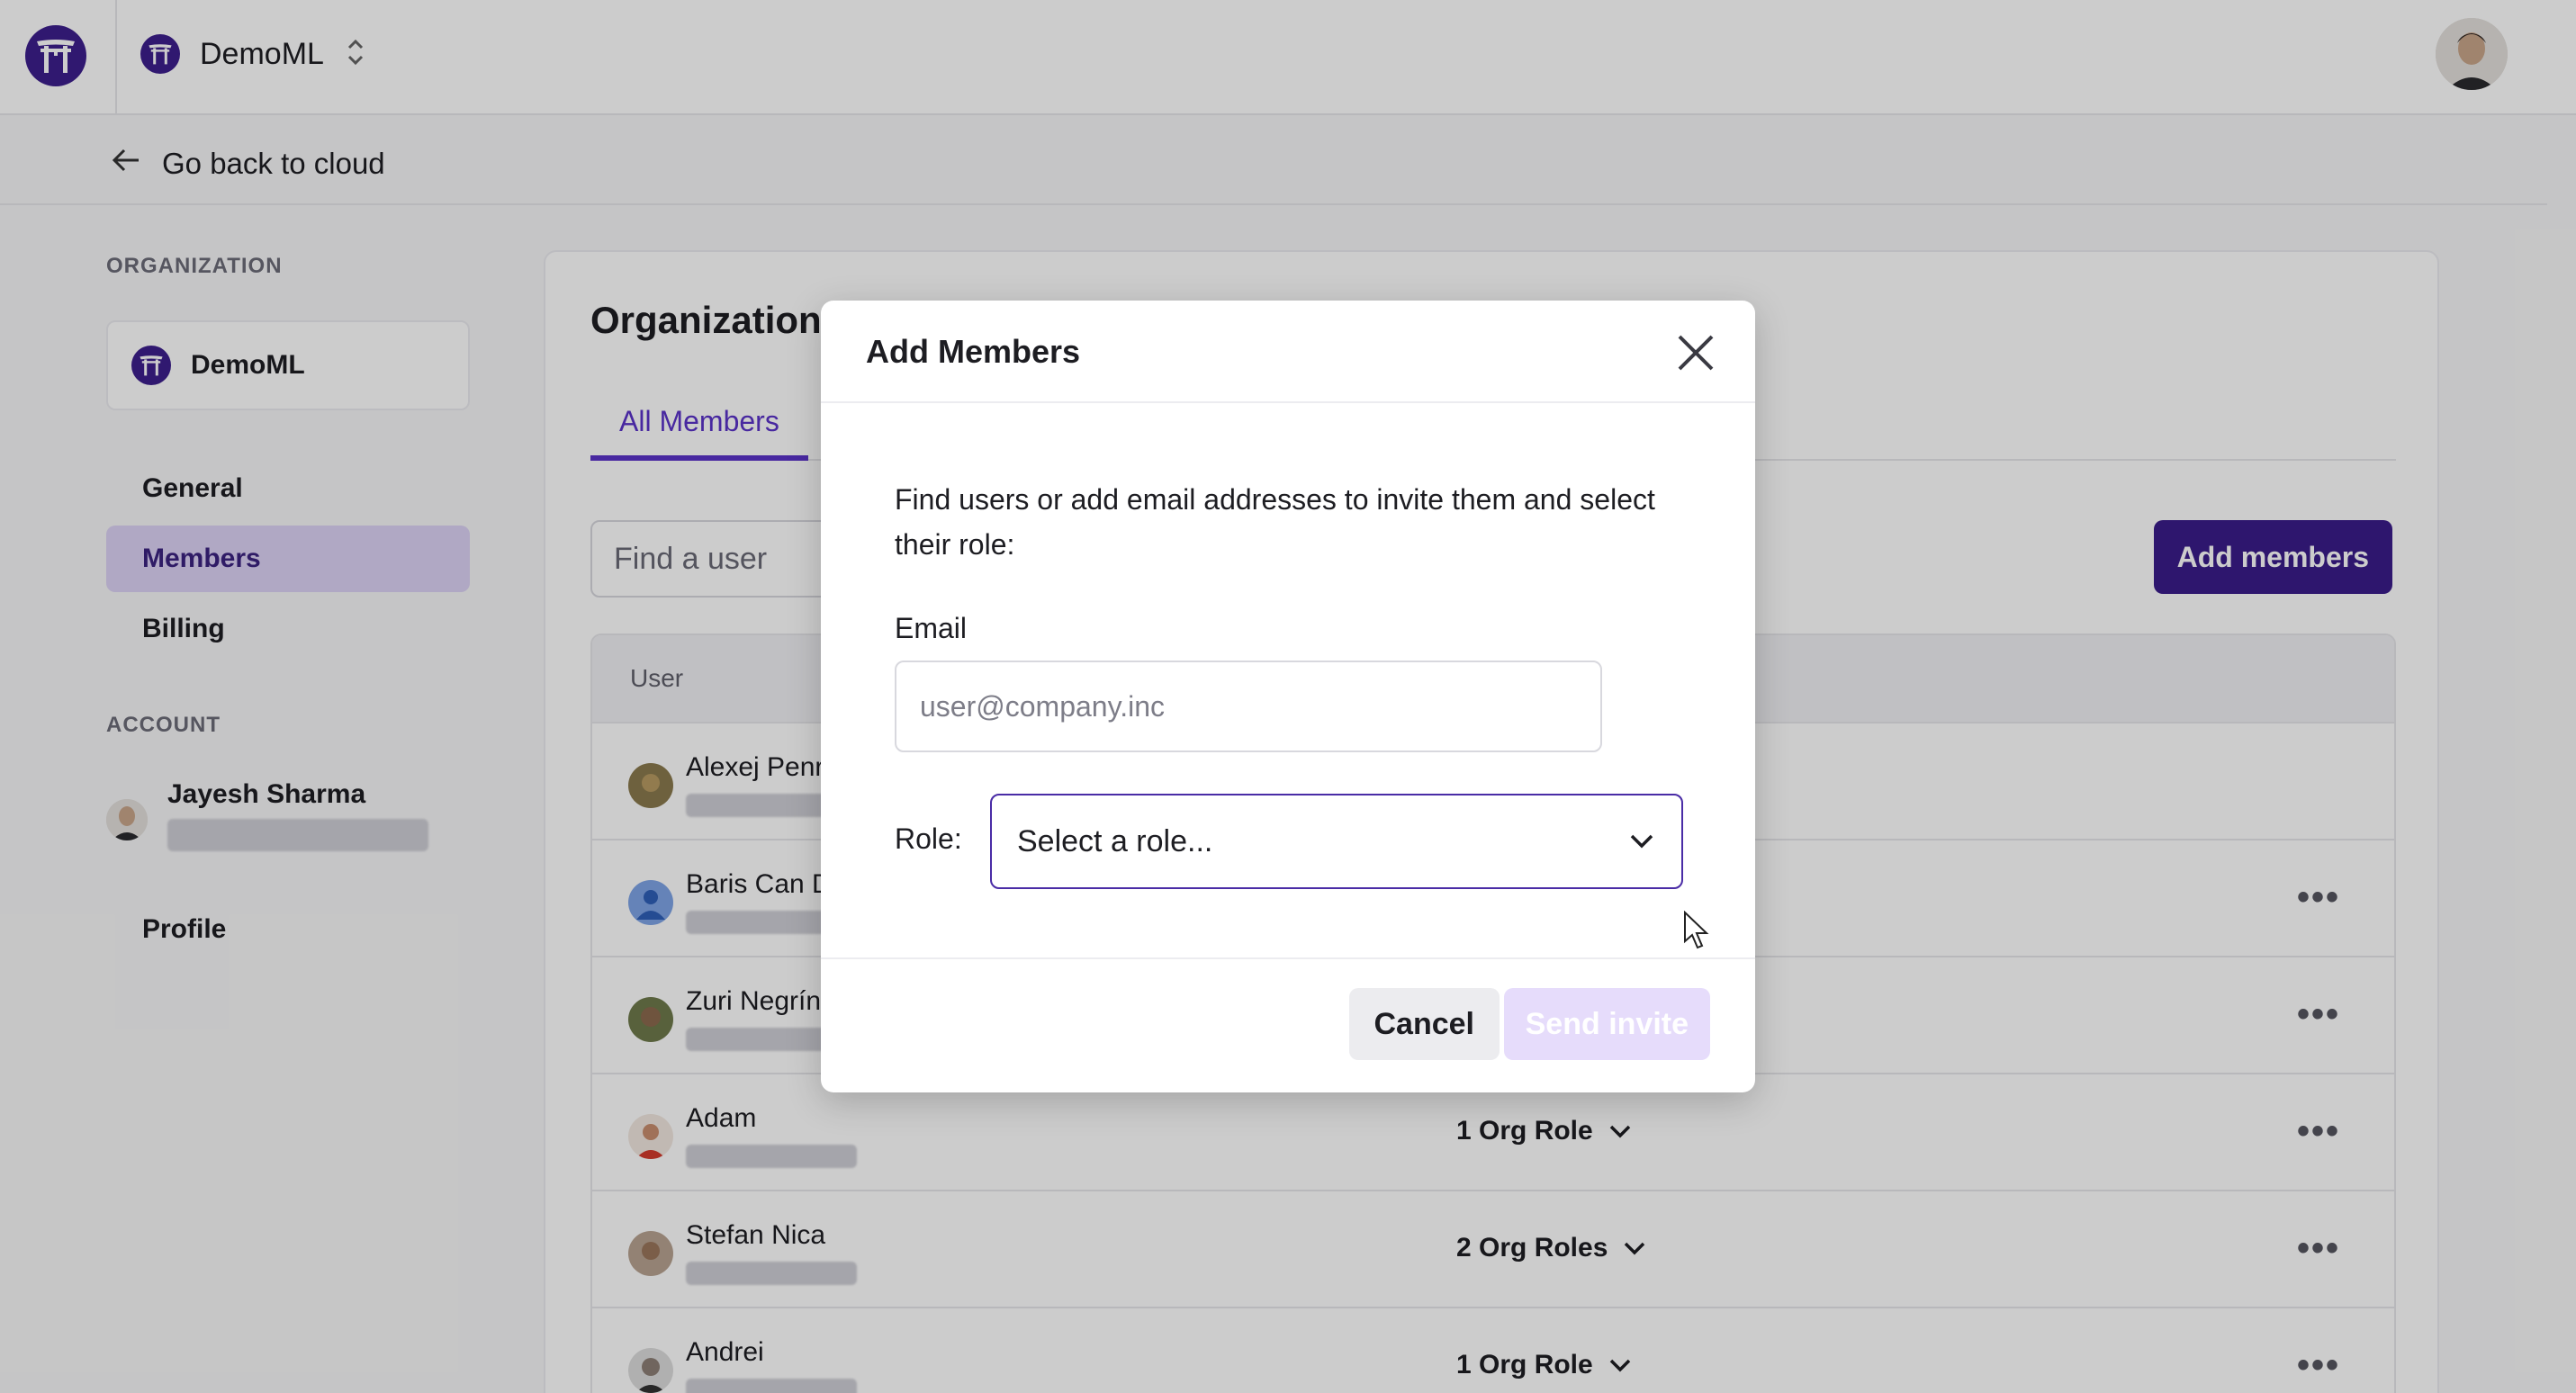  Describe the element at coordinates (1424, 1024) in the screenshot. I see `cancel-button: Cancel` at that location.